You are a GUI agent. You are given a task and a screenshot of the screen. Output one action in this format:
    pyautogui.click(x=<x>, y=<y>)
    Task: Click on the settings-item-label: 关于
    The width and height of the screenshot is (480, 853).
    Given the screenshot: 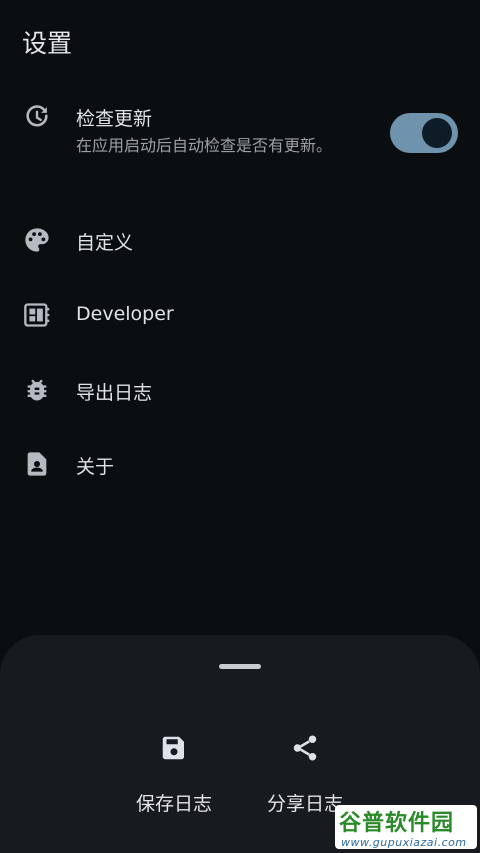 What is the action you would take?
    pyautogui.click(x=95, y=467)
    